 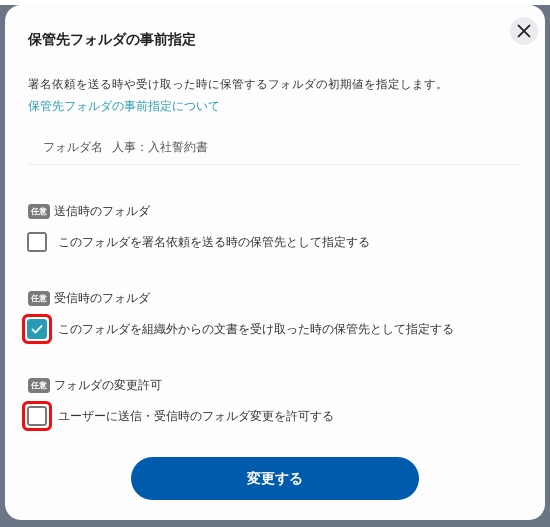 I want to click on close-button, so click(x=524, y=31).